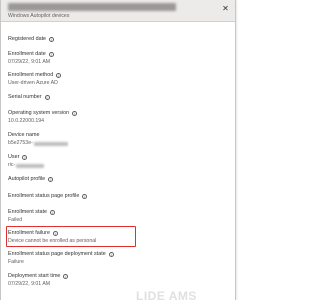  I want to click on field-value: b5e2753e-, so click(20, 143).